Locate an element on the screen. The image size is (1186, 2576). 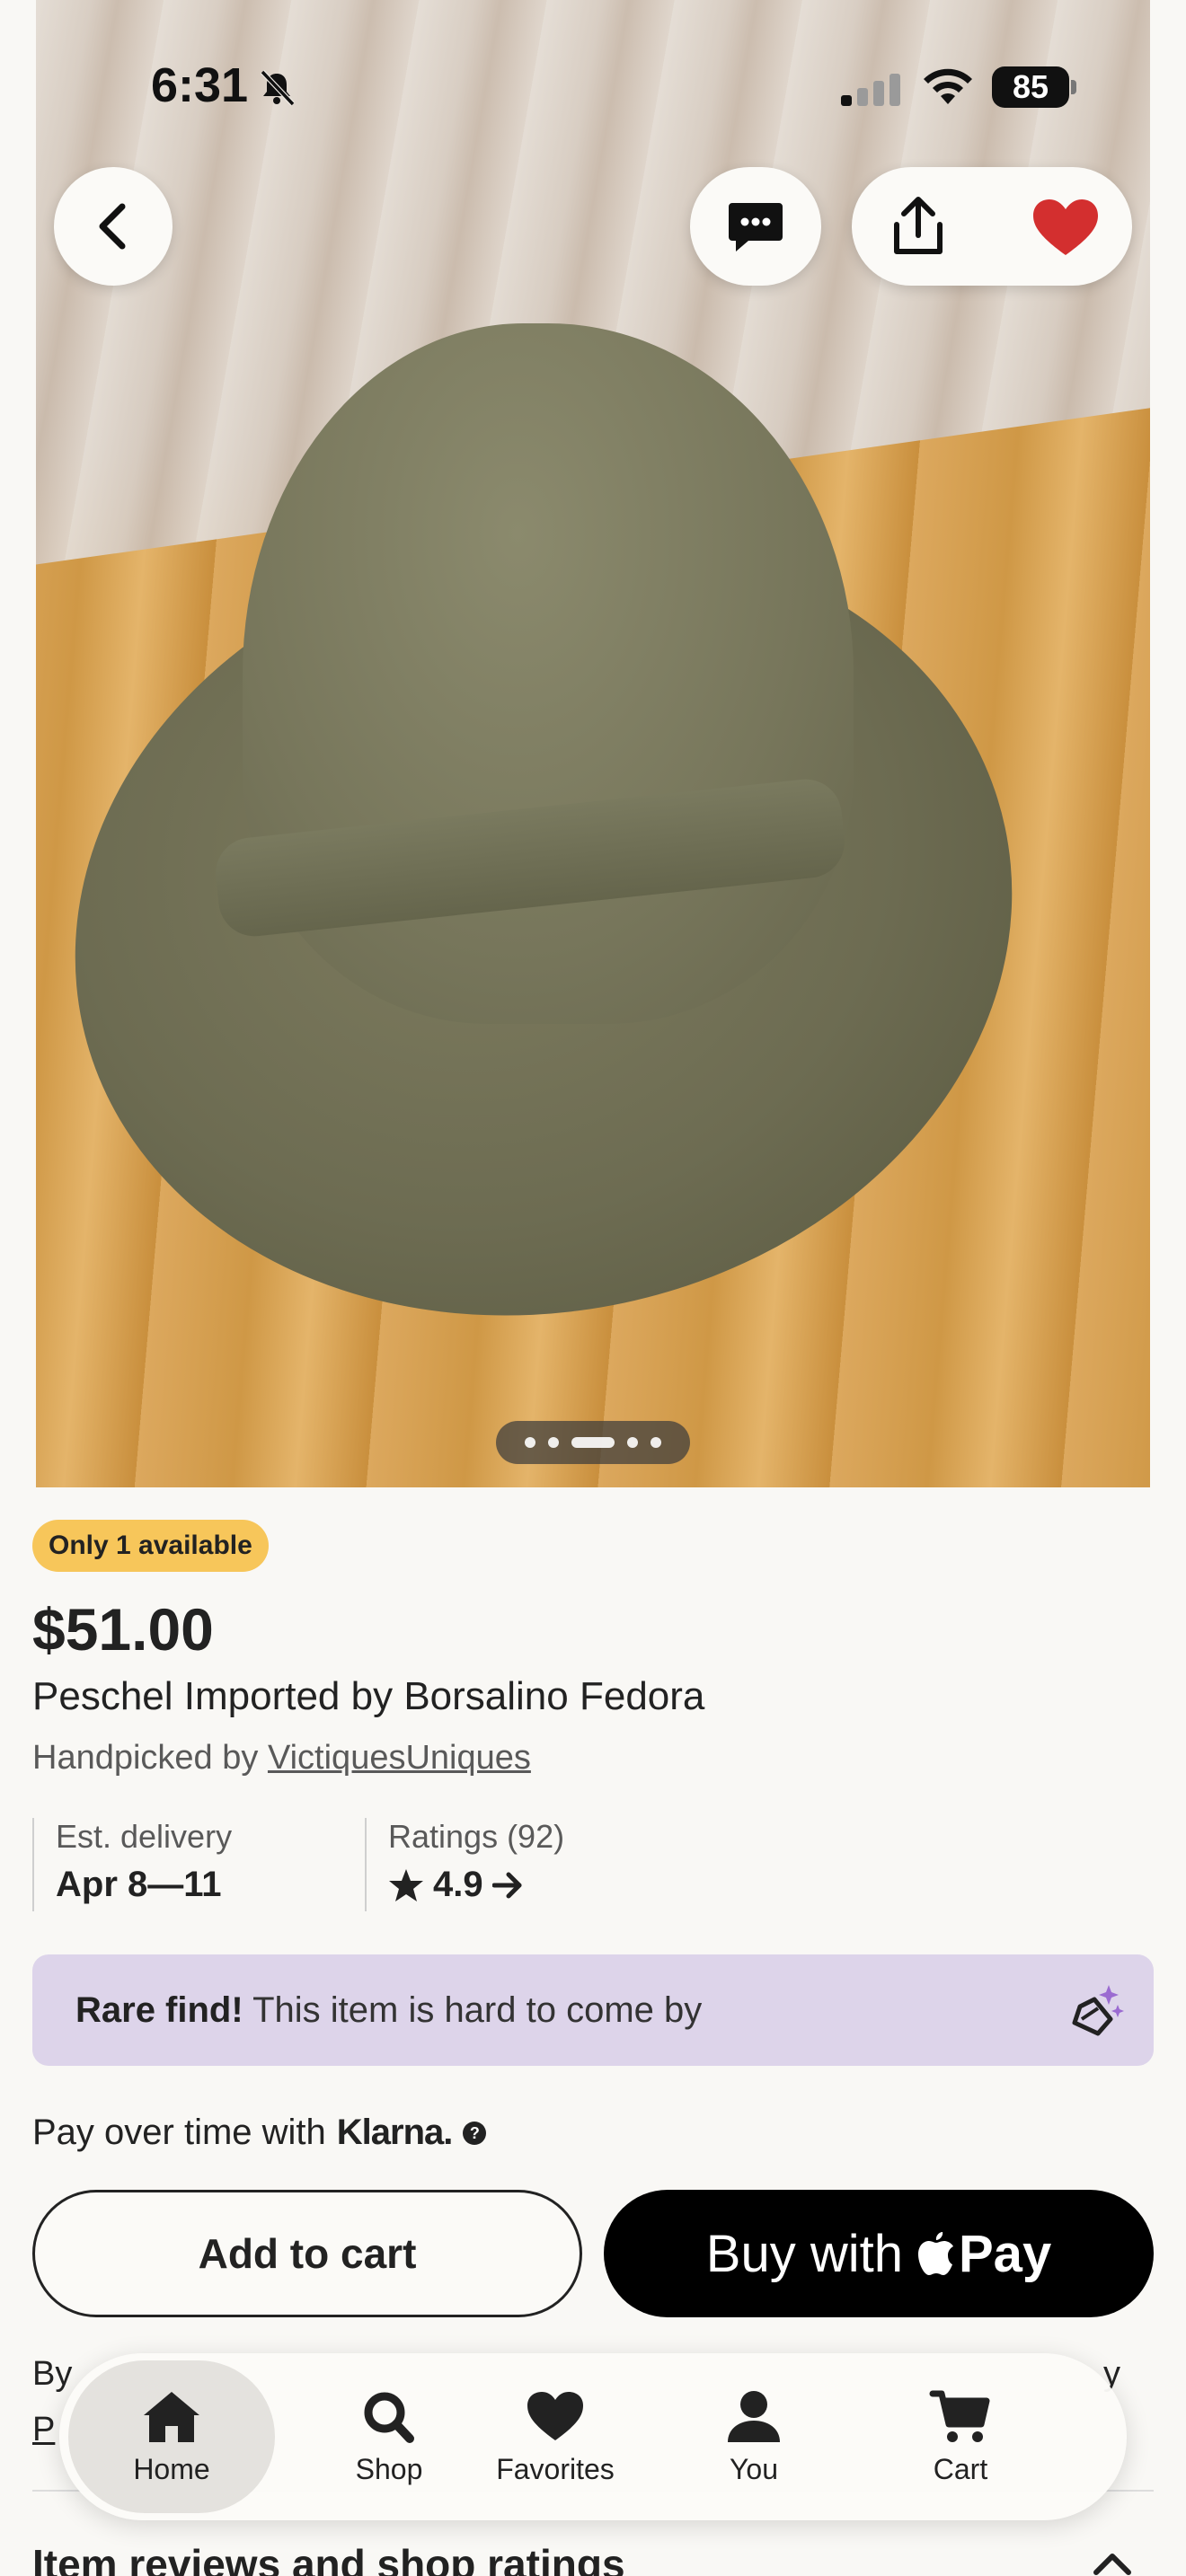
delivery-info: Est. delivery Apr 8—11 is located at coordinates (198, 1864).